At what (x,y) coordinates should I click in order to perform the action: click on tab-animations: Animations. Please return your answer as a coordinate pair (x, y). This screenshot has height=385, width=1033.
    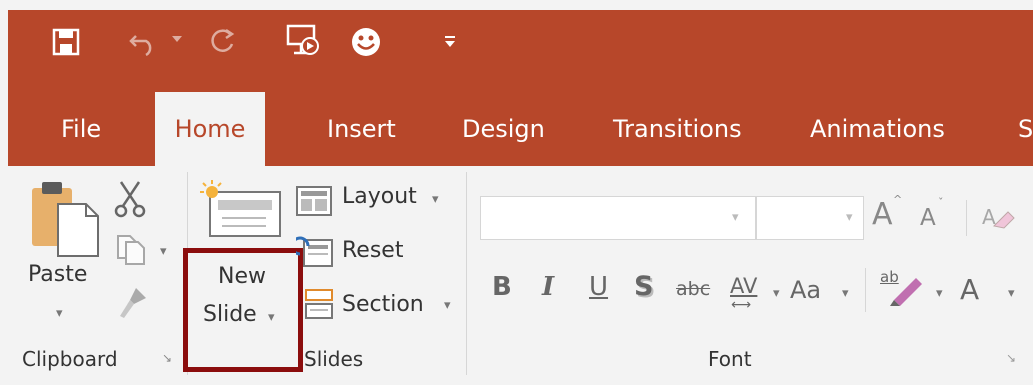
    Looking at the image, I should click on (877, 129).